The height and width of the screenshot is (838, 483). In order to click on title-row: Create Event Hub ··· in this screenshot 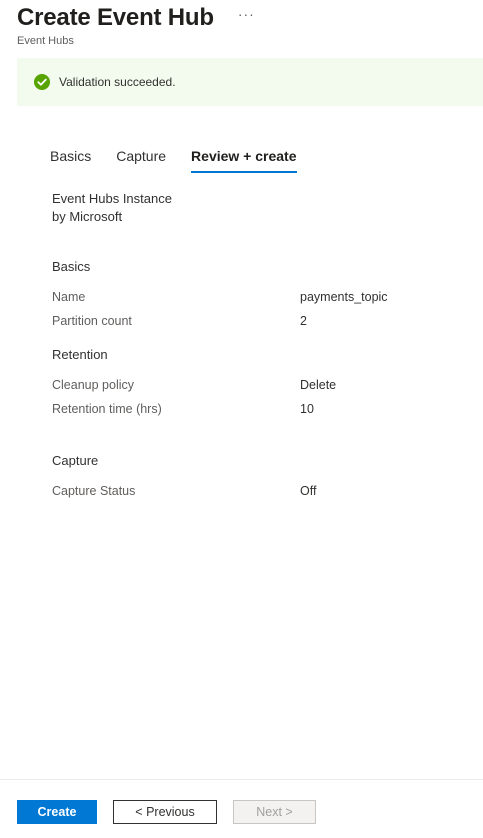, I will do `click(136, 18)`.